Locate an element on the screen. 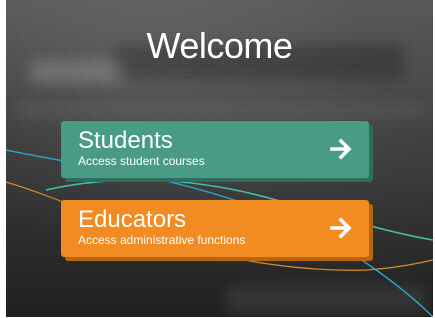  students-description: Access student courses is located at coordinates (141, 161).